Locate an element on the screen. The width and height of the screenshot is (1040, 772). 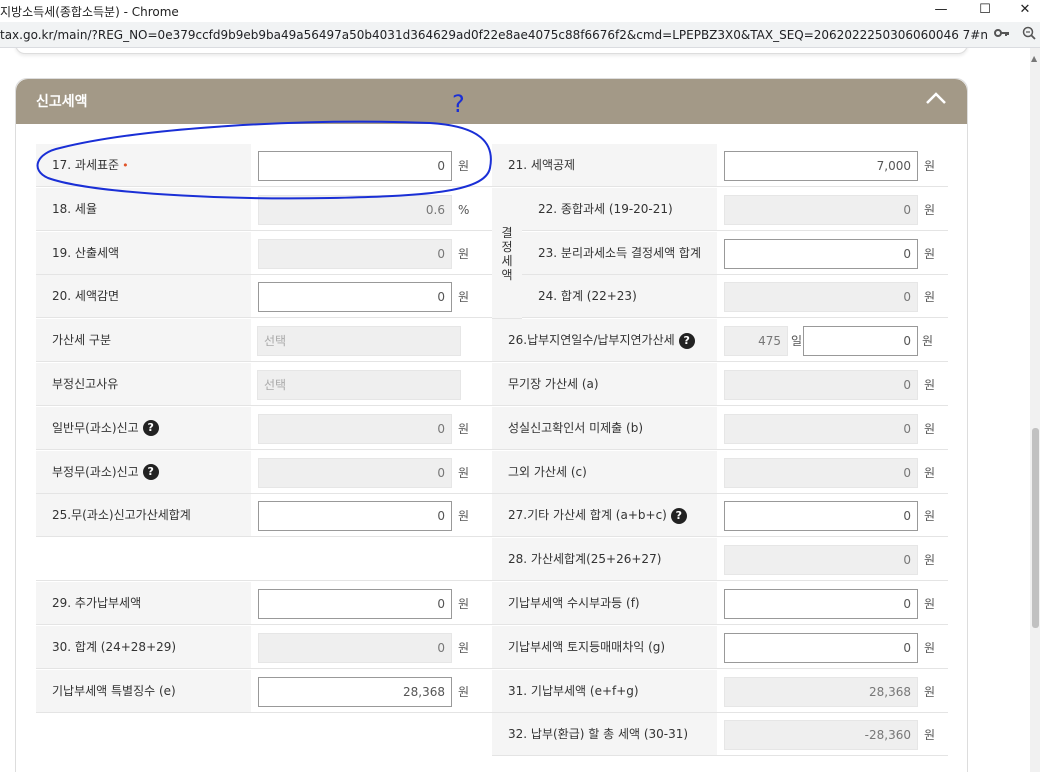
field-label-right-14: 32. 납부(환급) 할 총 세액 (30-31) is located at coordinates (604, 735).